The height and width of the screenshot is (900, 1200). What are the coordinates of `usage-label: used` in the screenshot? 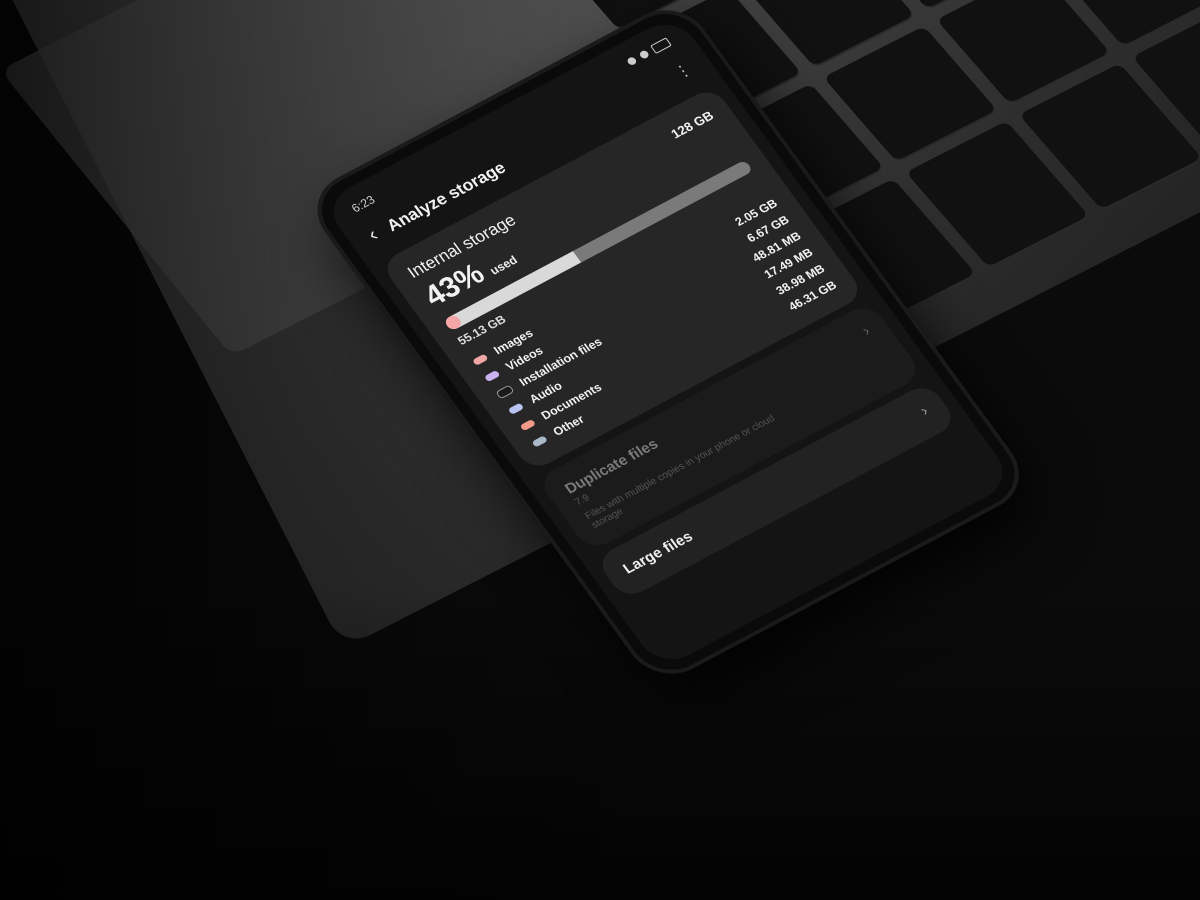 It's located at (504, 265).